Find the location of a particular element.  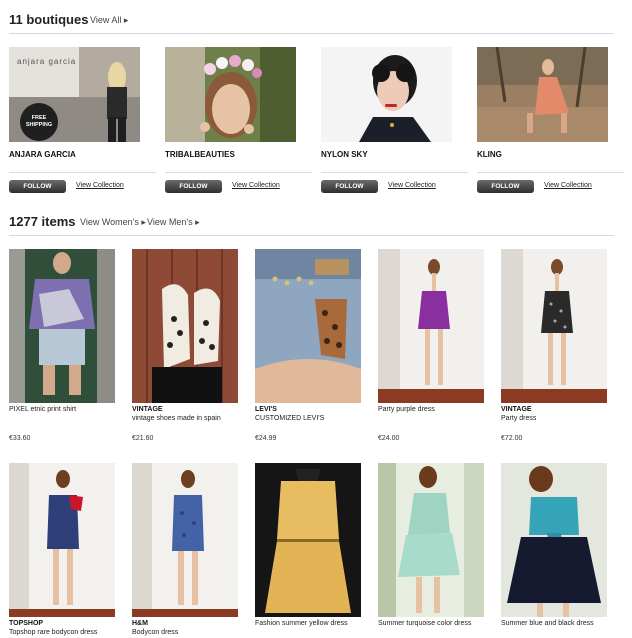

item-title: Topshop rare bodycon dress is located at coordinates (53, 632).